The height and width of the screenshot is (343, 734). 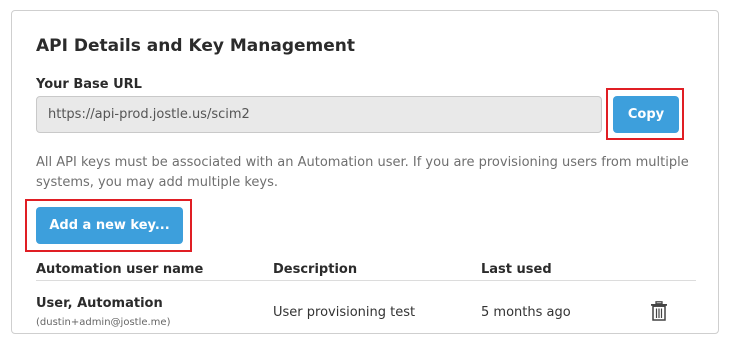 I want to click on column-header-last-used: Last used, so click(x=516, y=269).